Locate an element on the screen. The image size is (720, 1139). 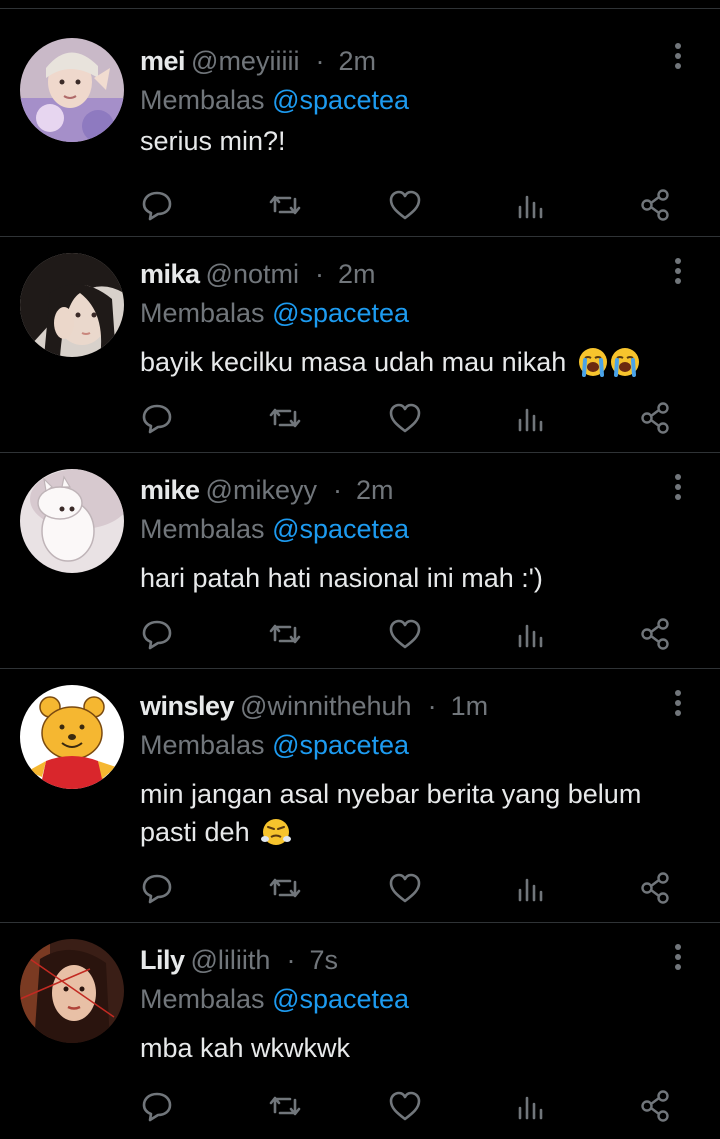
reply-icon is located at coordinates (157, 1107).